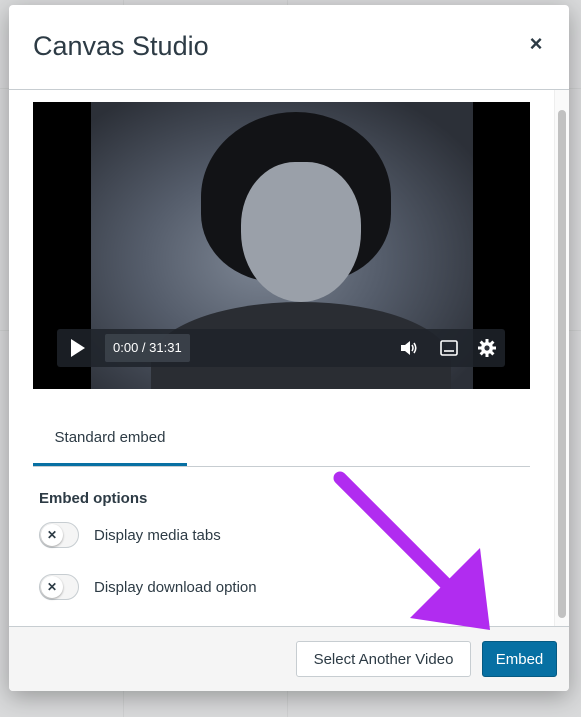 Image resolution: width=581 pixels, height=717 pixels. I want to click on dialog-title: Canvas Studio, so click(121, 46).